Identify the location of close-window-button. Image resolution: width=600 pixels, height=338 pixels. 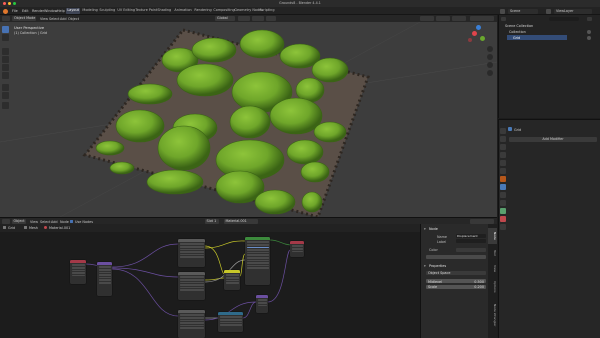
(5, 3).